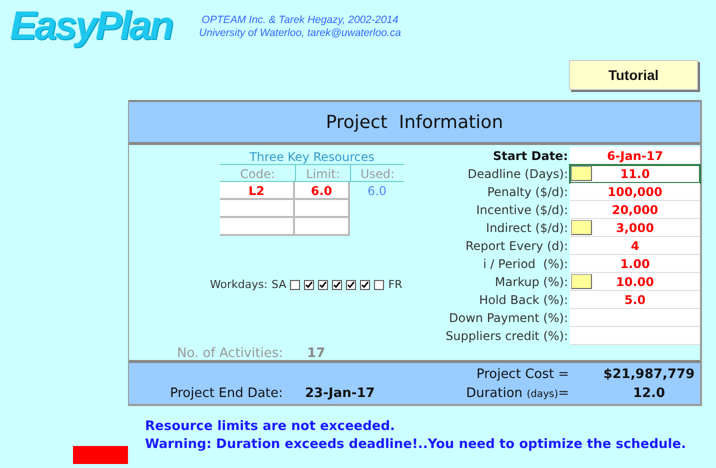 The width and height of the screenshot is (716, 468). I want to click on activities-label: No. of Activities:, so click(230, 354).